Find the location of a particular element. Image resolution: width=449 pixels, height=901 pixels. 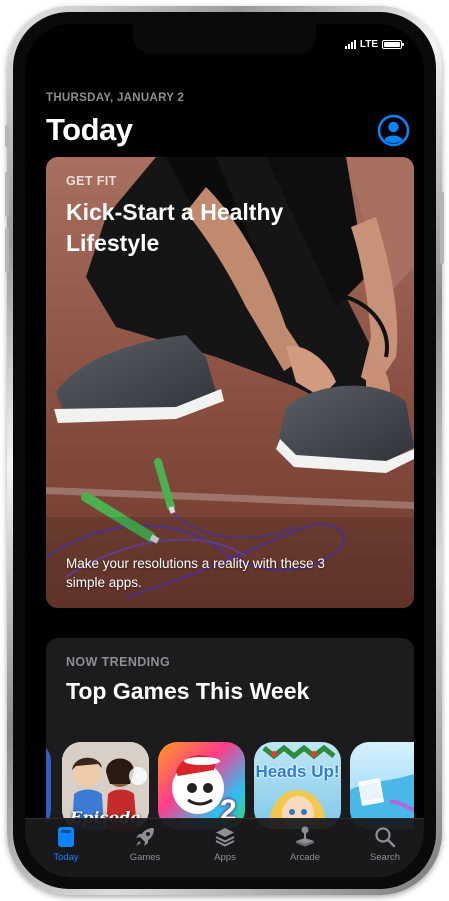

account-icon is located at coordinates (393, 130).